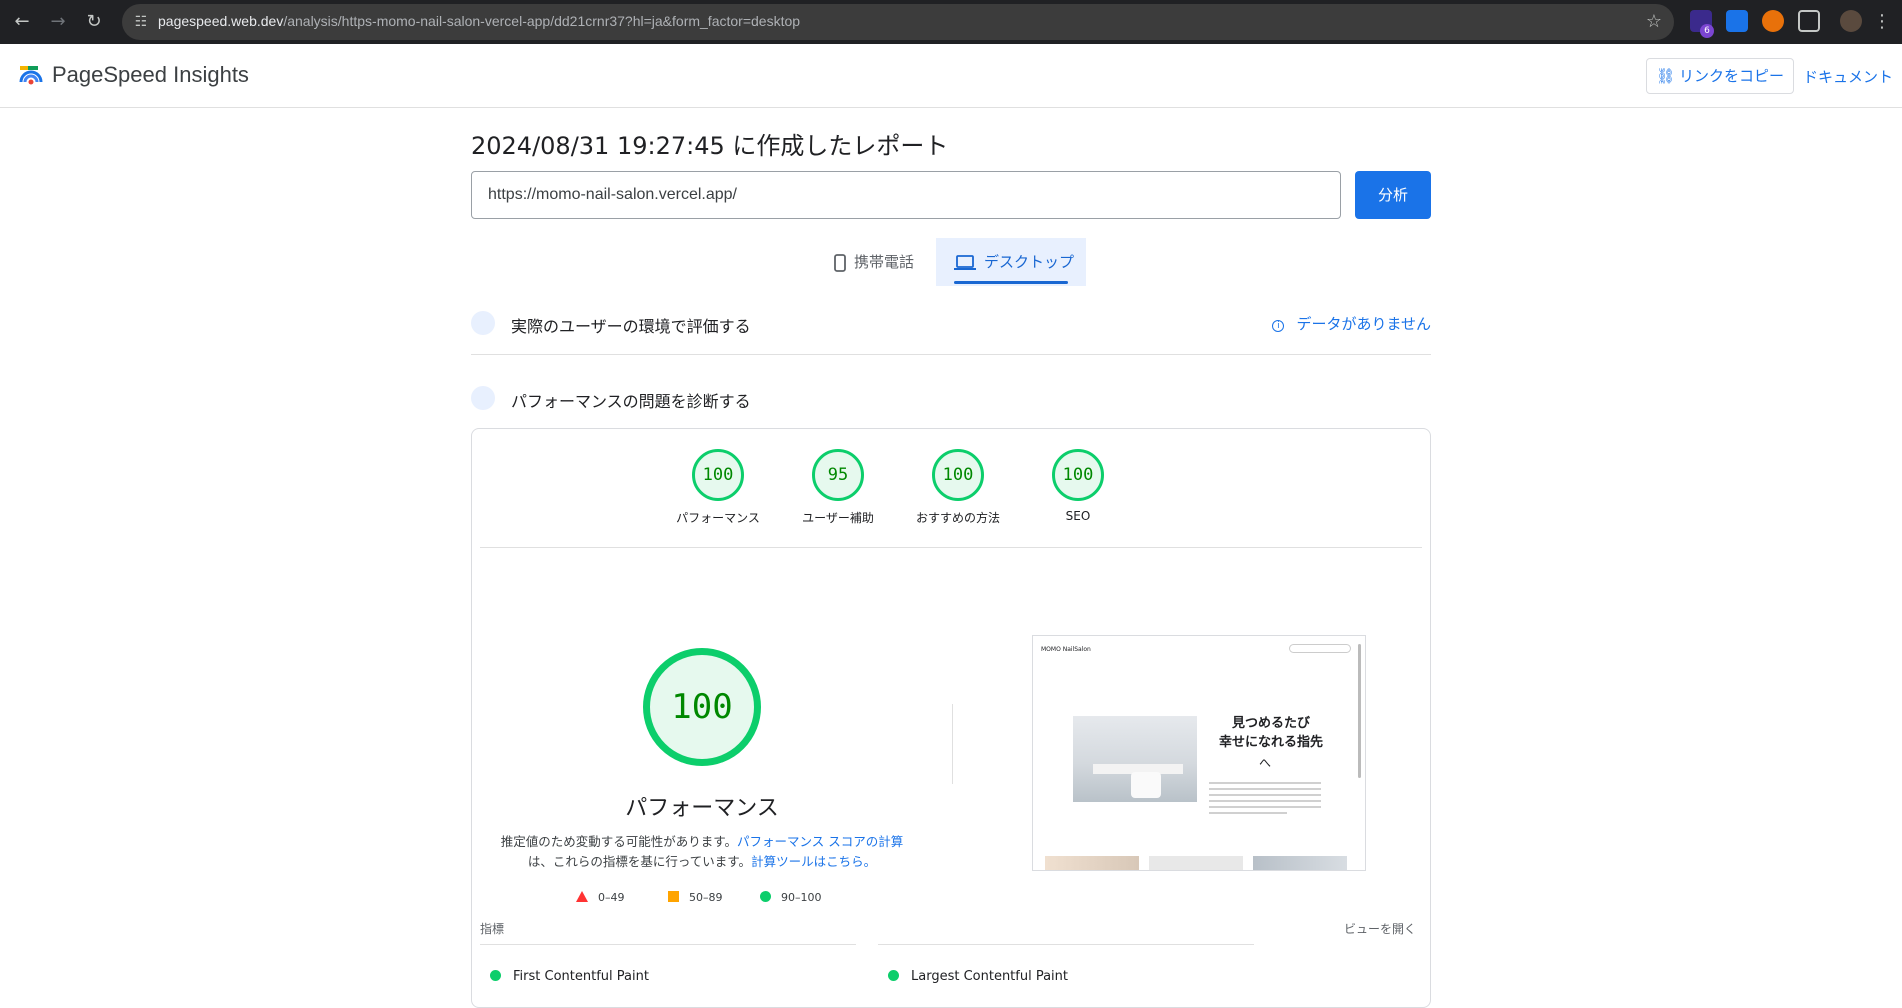 The image size is (1902, 1008). I want to click on performance-description-2: は、これらの指標を基に行っています。計算ツールはこちら。, so click(702, 860).